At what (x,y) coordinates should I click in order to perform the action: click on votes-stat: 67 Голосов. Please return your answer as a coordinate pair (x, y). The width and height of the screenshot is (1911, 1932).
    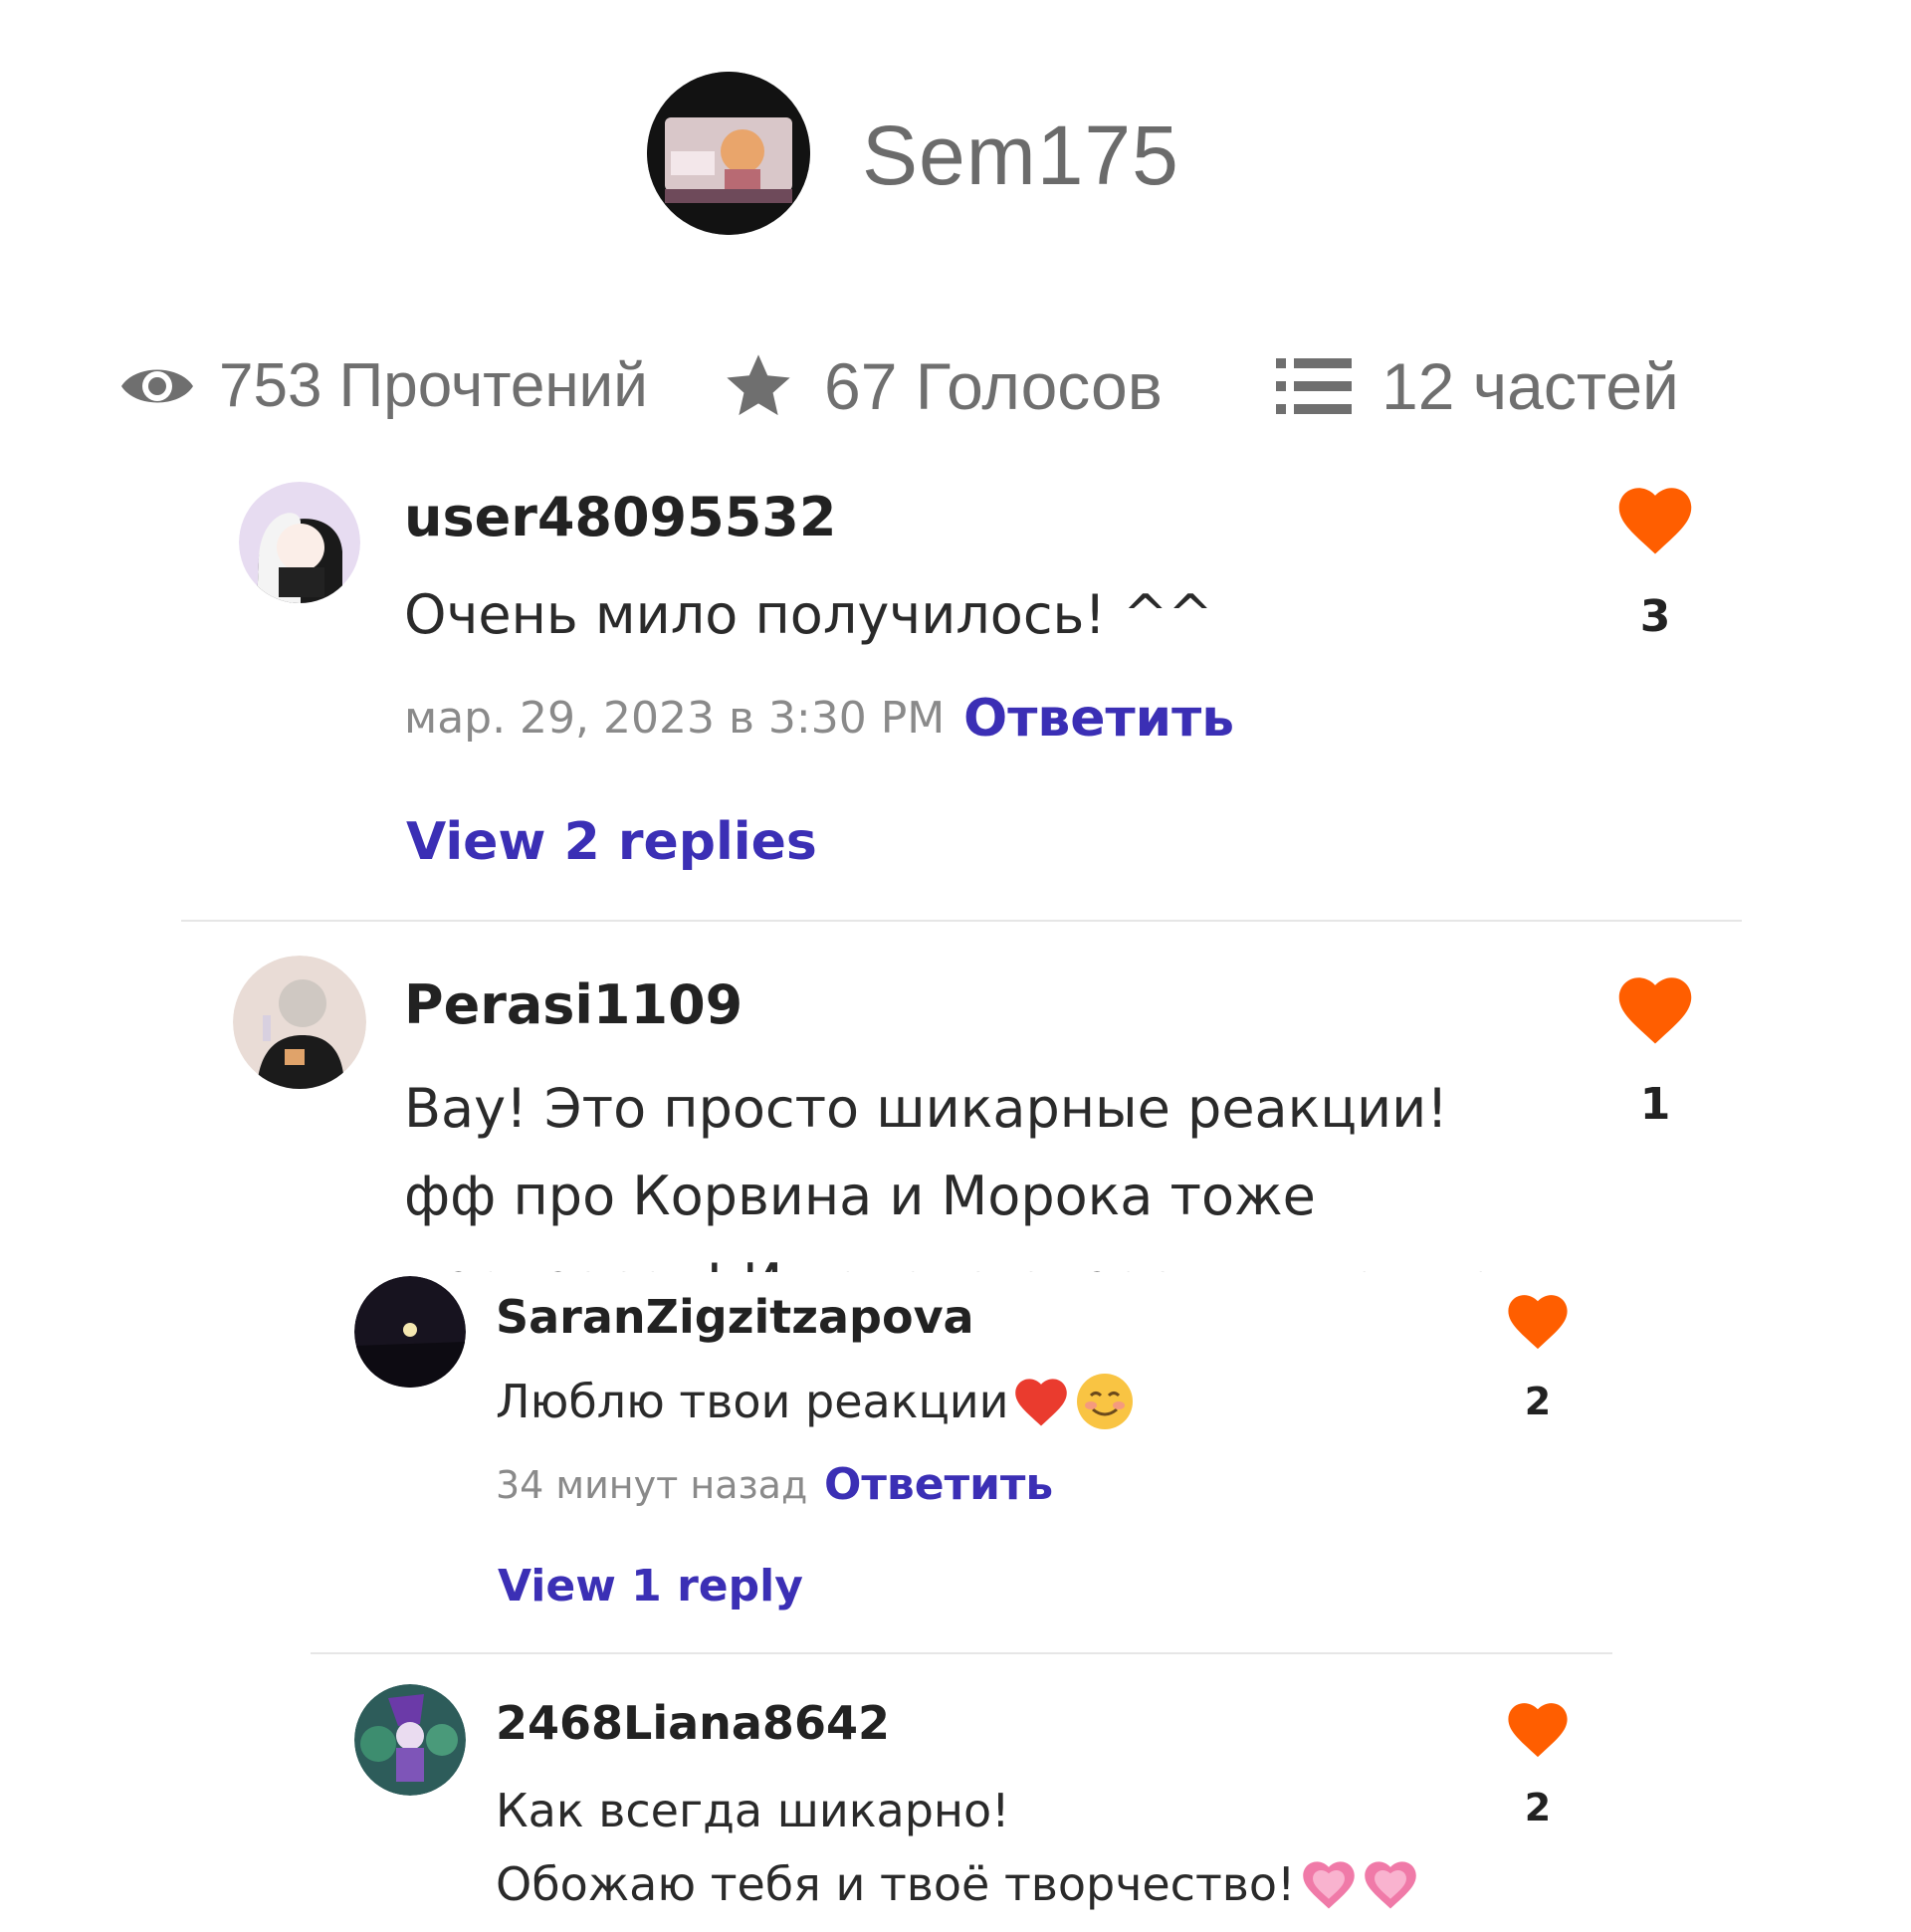
    Looking at the image, I should click on (942, 386).